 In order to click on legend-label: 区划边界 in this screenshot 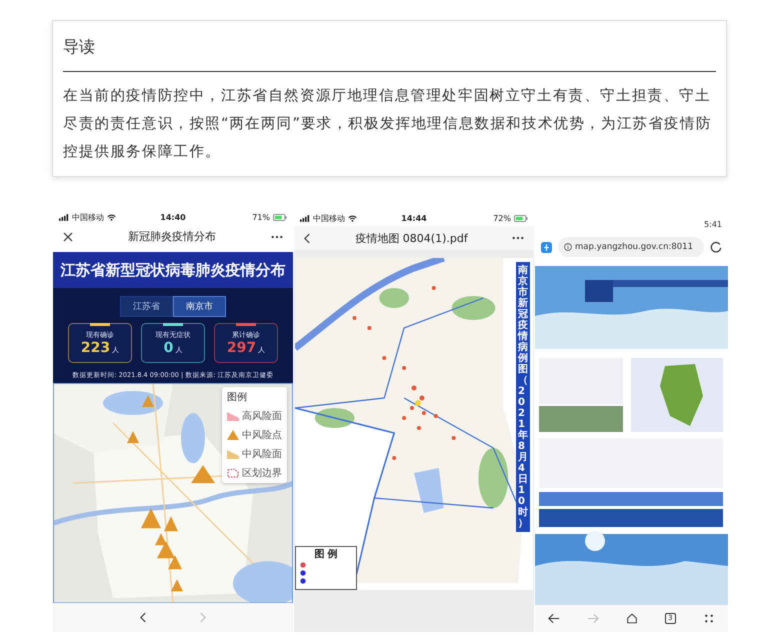, I will do `click(262, 473)`.